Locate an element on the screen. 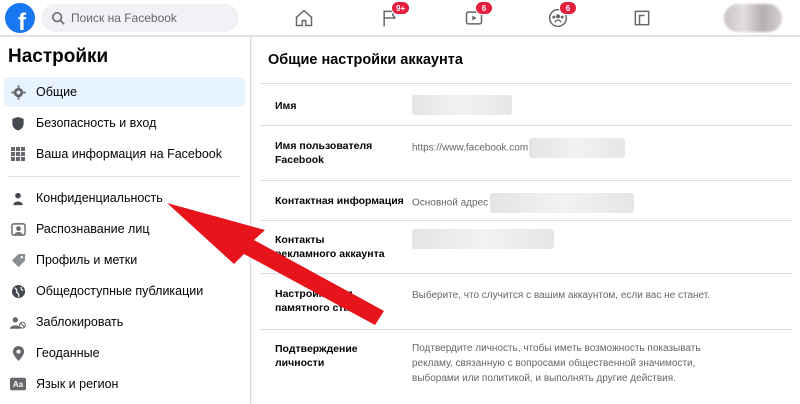 The height and width of the screenshot is (404, 800). row-label-contact: Контактная информация is located at coordinates (339, 201).